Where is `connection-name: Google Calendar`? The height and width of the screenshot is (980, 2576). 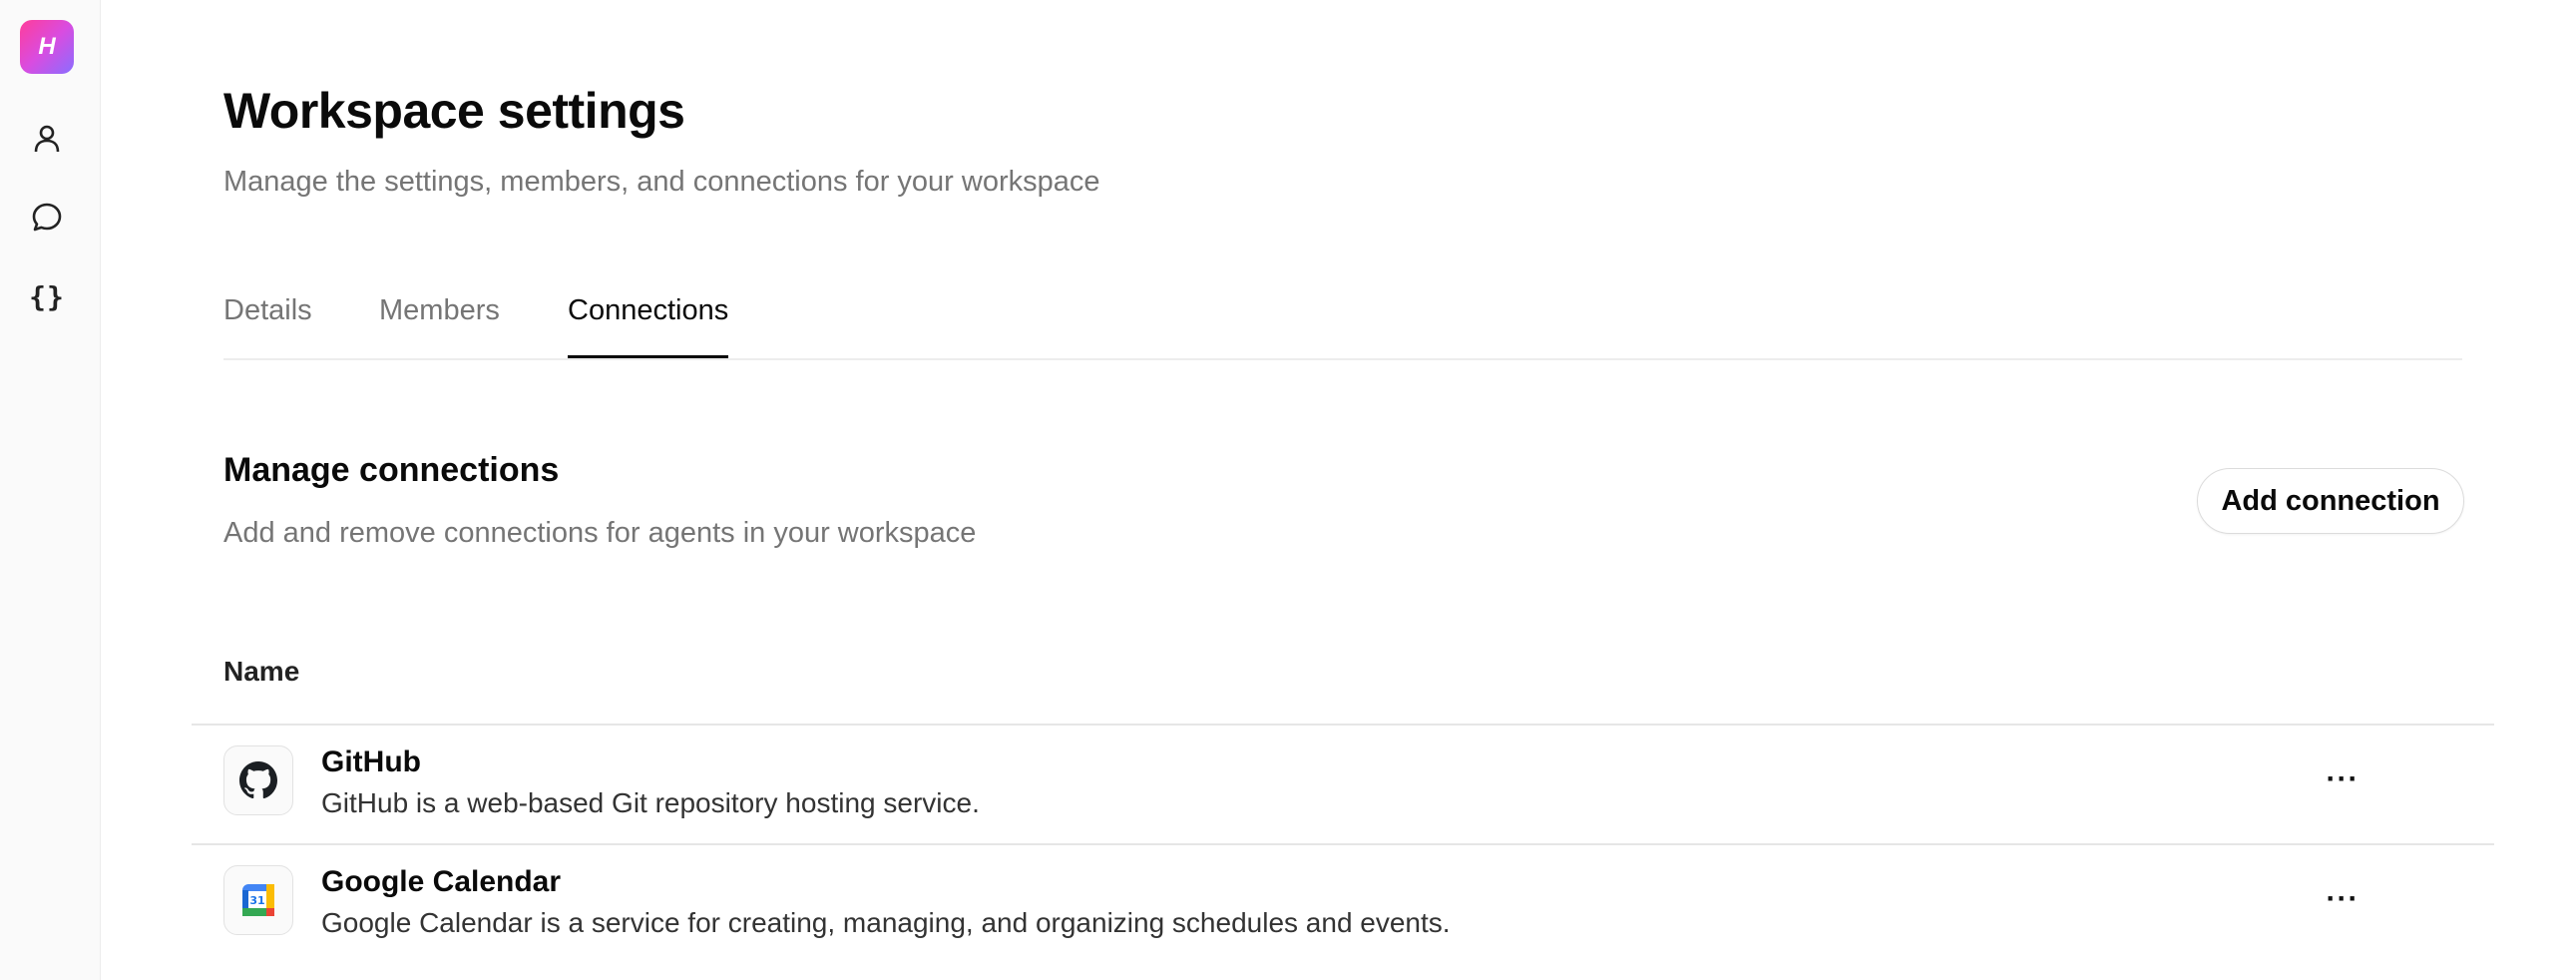
connection-name: Google Calendar is located at coordinates (441, 881).